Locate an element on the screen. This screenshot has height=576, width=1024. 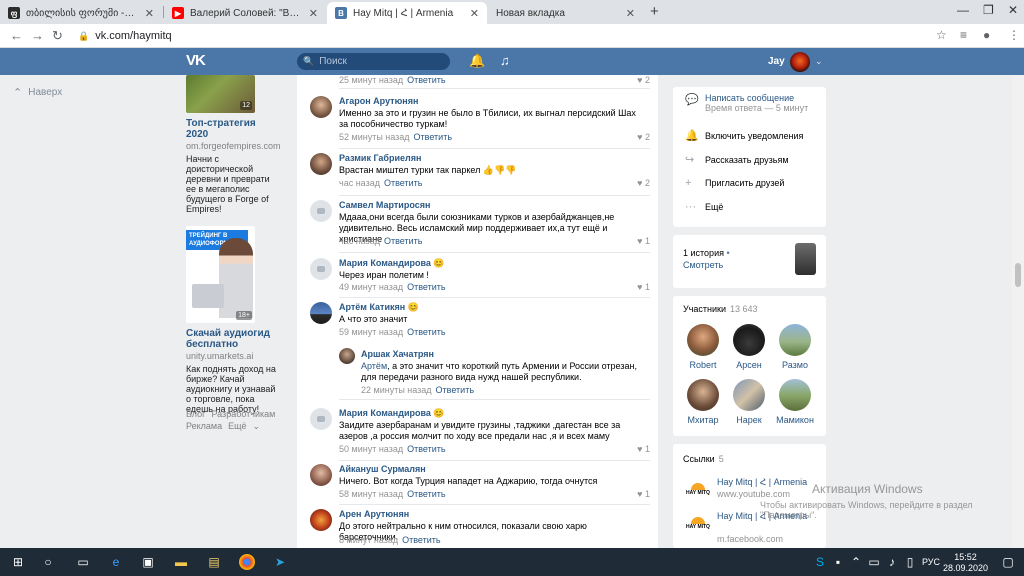
invite-button: + Пригласить друзей is located at coordinates (734, 183).